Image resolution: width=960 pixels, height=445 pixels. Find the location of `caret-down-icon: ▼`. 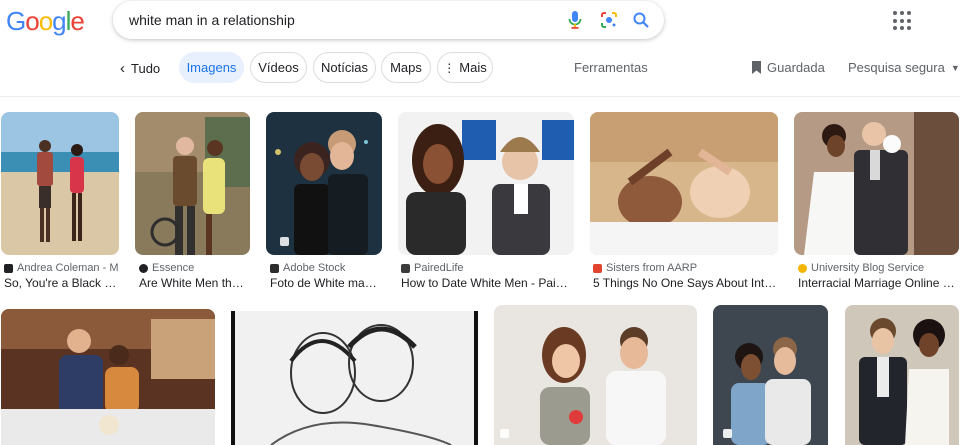

caret-down-icon: ▼ is located at coordinates (955, 67).